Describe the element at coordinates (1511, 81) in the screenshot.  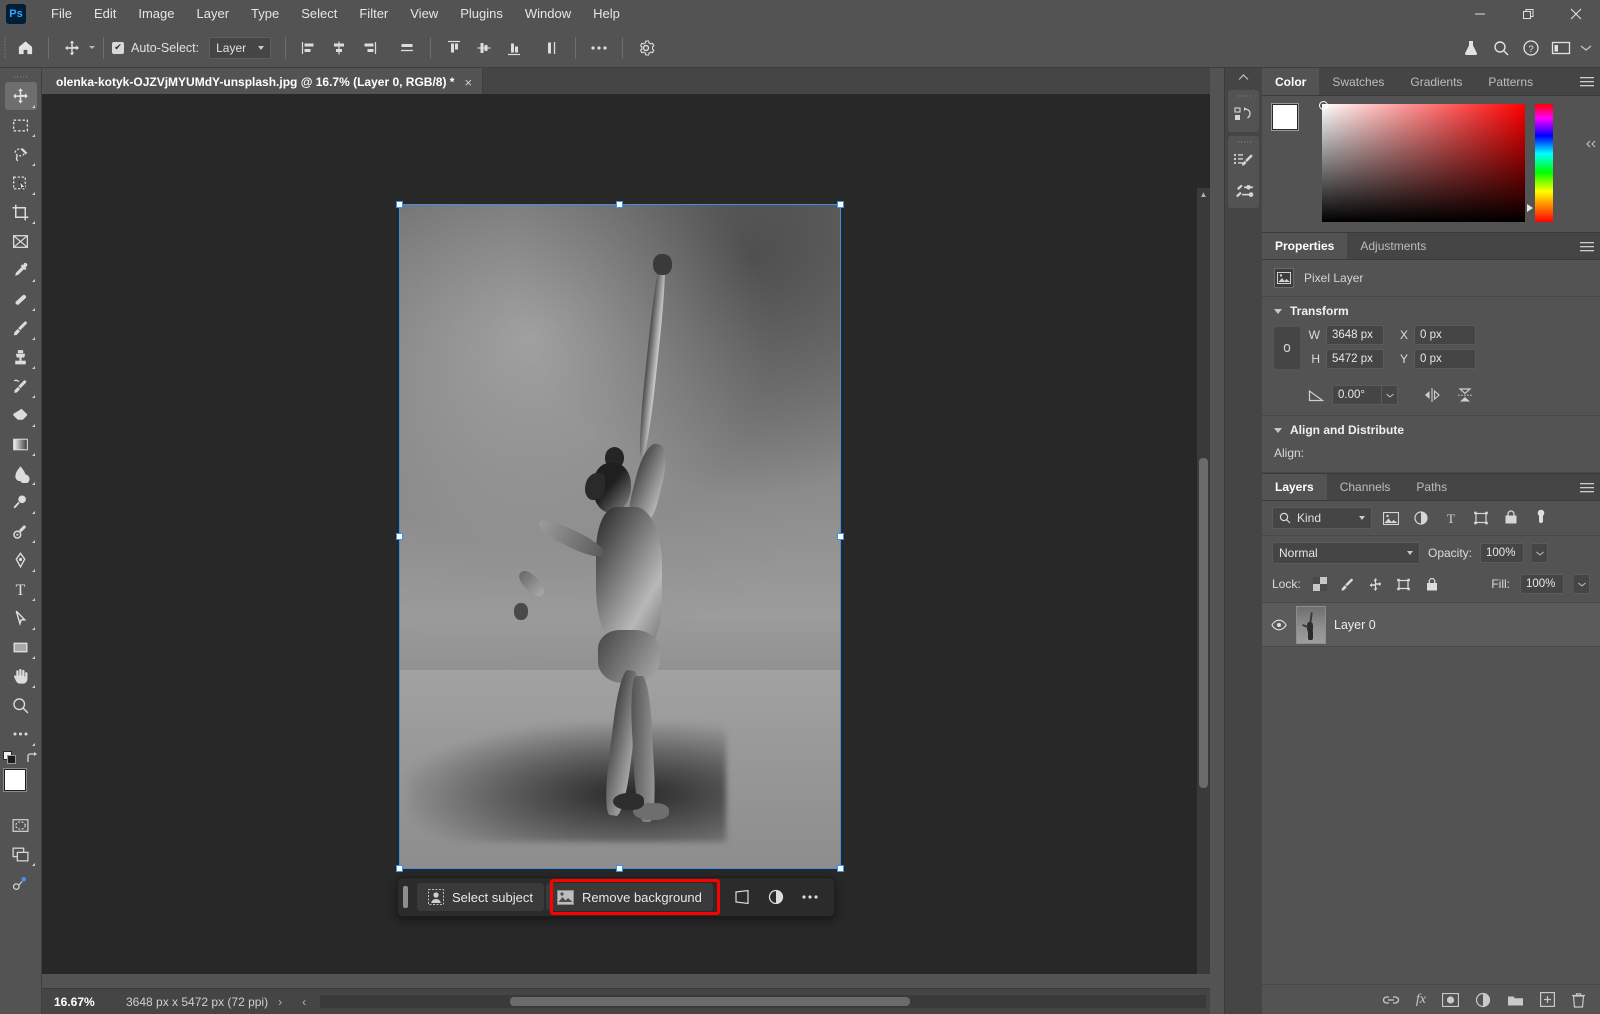
I see `tab-patterns: Patterns` at that location.